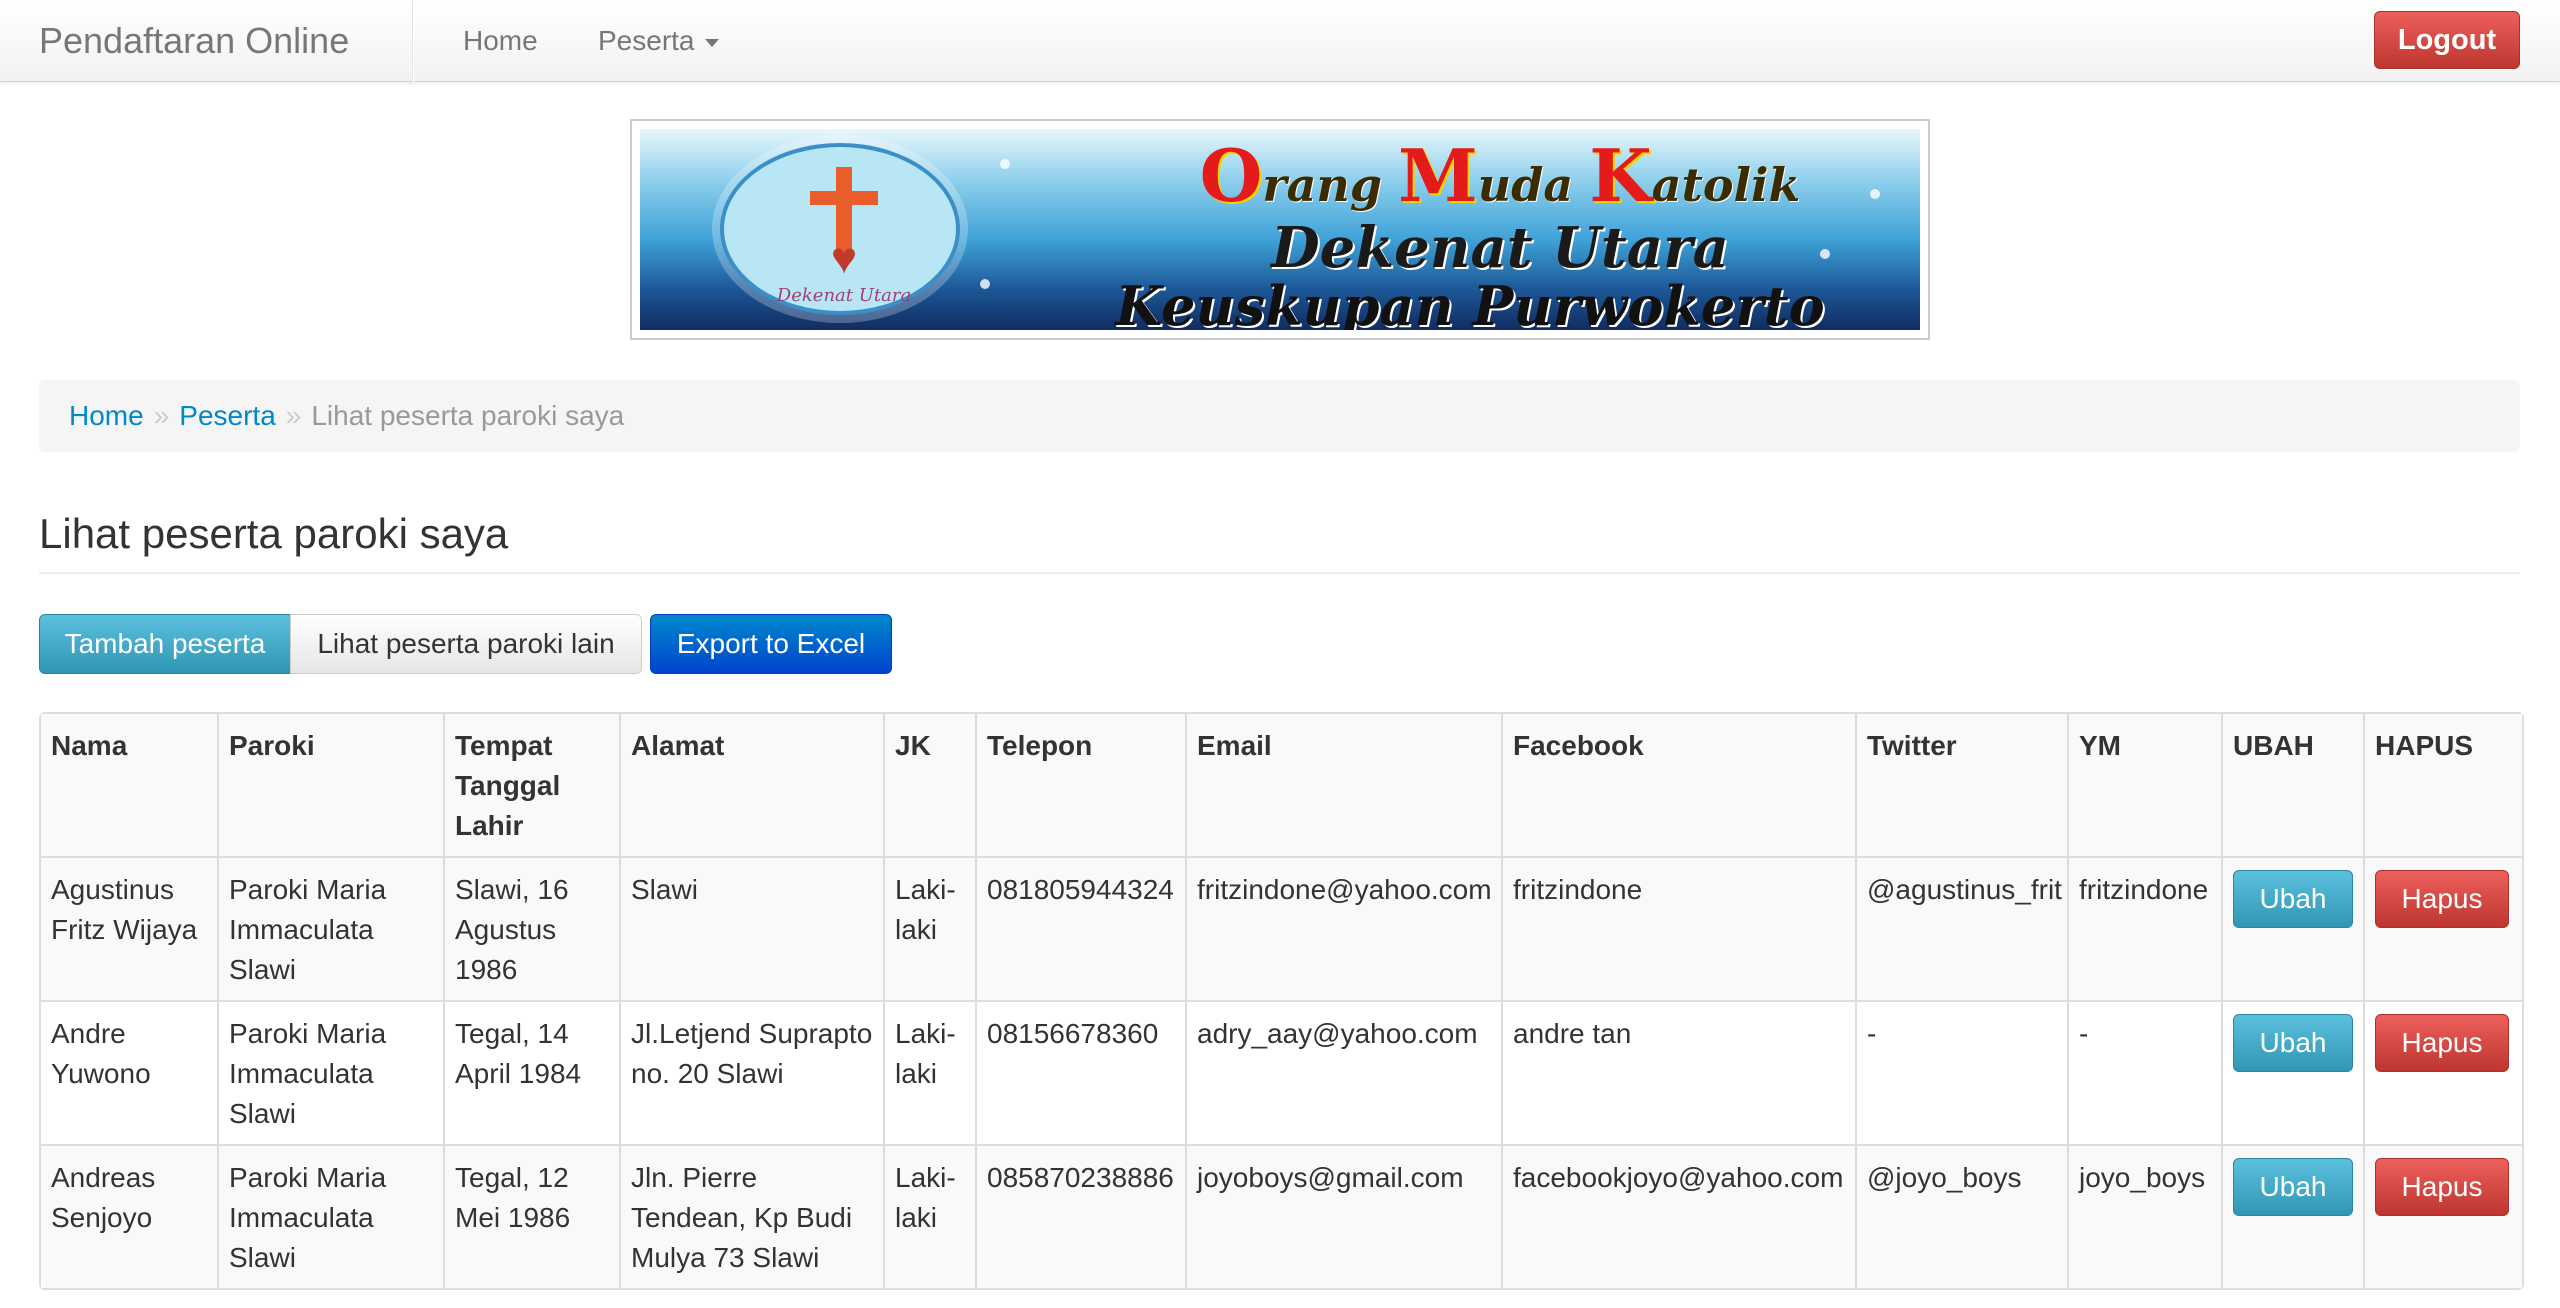 The width and height of the screenshot is (2560, 1308). What do you see at coordinates (129, 928) in the screenshot?
I see `cell-nama: Agustinus Fritz Wijaya` at bounding box center [129, 928].